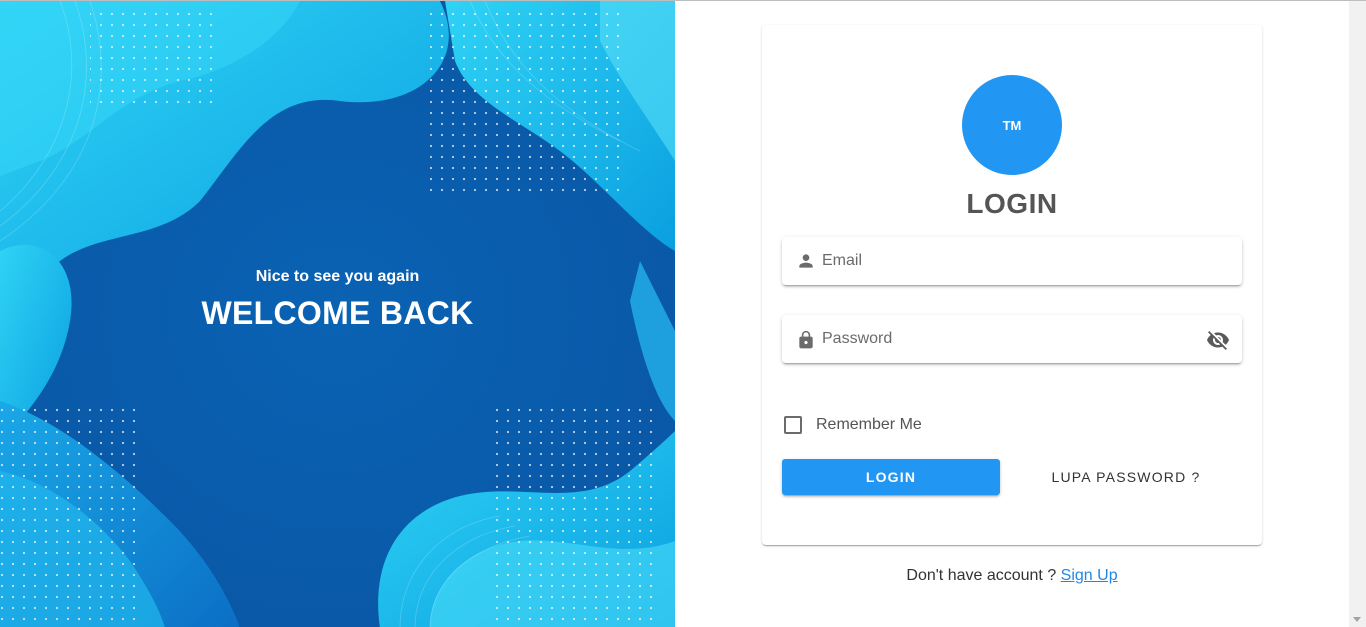  I want to click on remember-label: Remember Me, so click(869, 424).